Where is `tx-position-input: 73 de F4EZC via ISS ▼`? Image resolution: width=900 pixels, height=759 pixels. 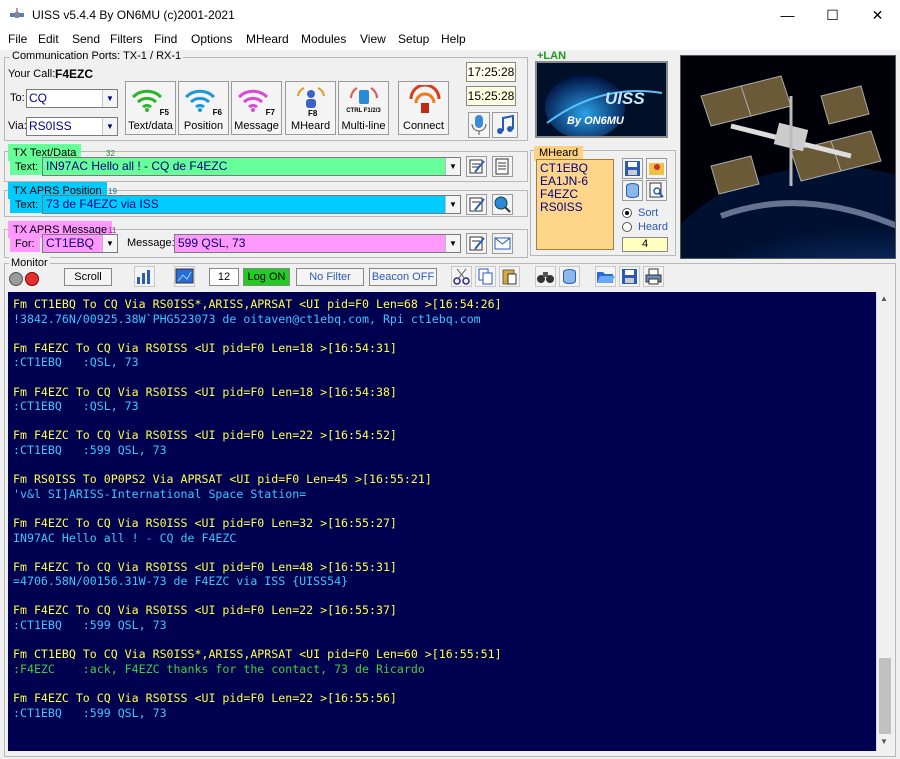
tx-position-input: 73 de F4EZC via ISS ▼ is located at coordinates (251, 204).